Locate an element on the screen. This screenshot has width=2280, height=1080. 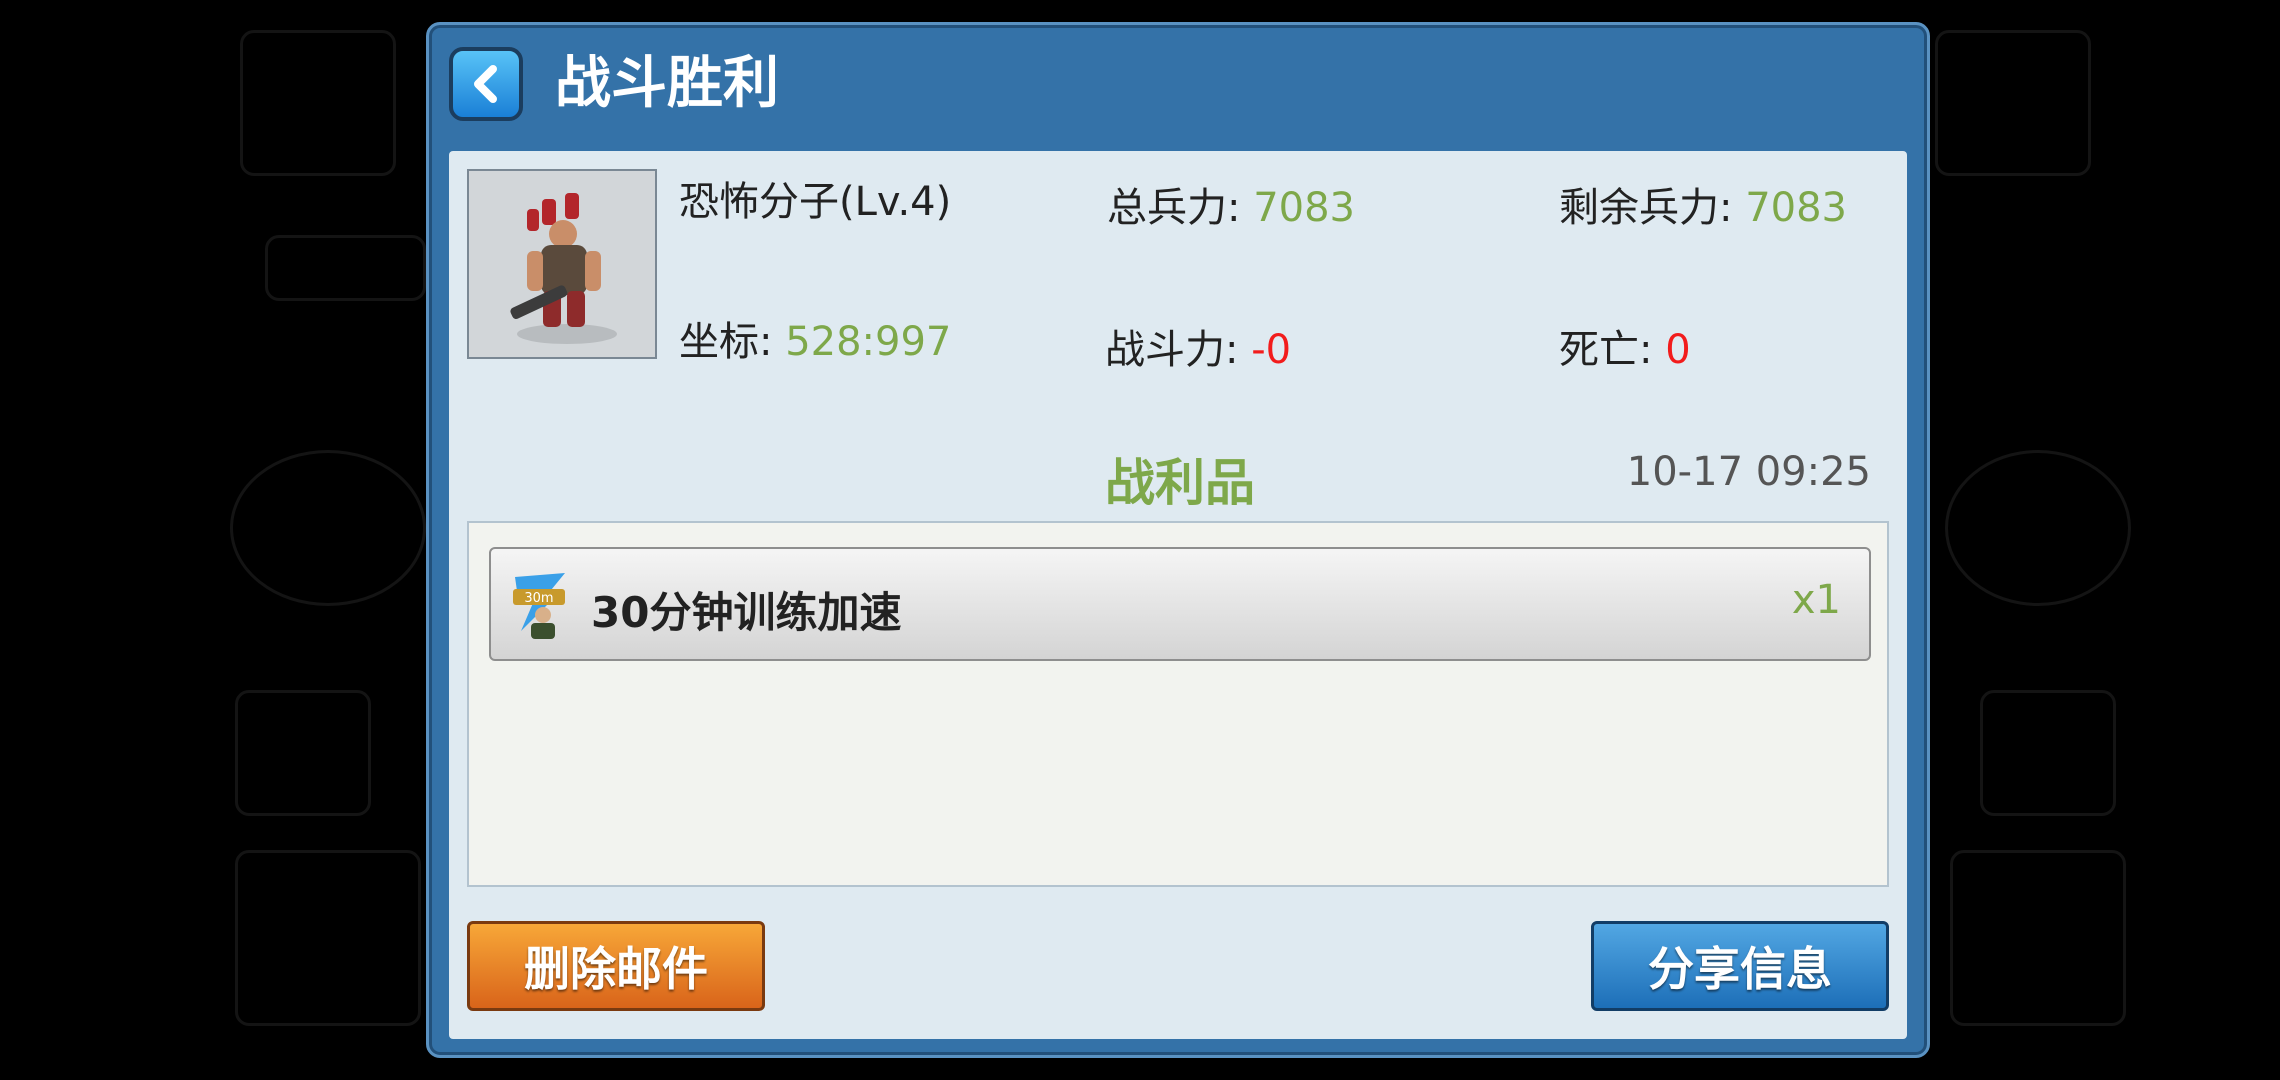
loot-icon-text: 30m is located at coordinates (538, 598).